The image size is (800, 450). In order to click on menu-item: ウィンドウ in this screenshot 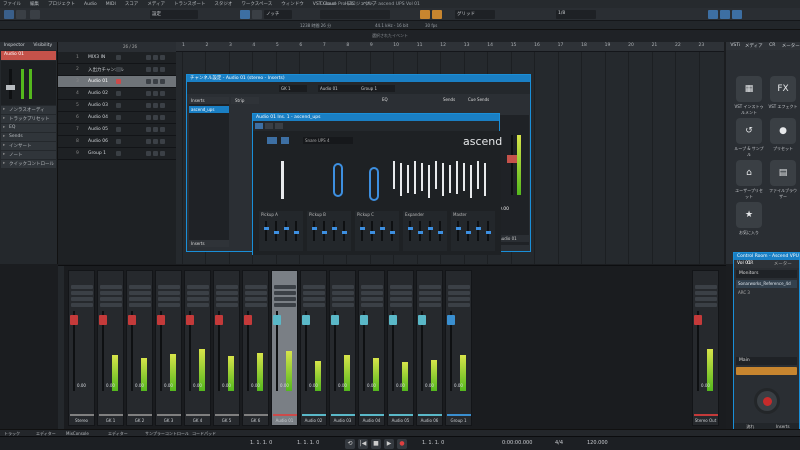, I will do `click(292, 4)`.